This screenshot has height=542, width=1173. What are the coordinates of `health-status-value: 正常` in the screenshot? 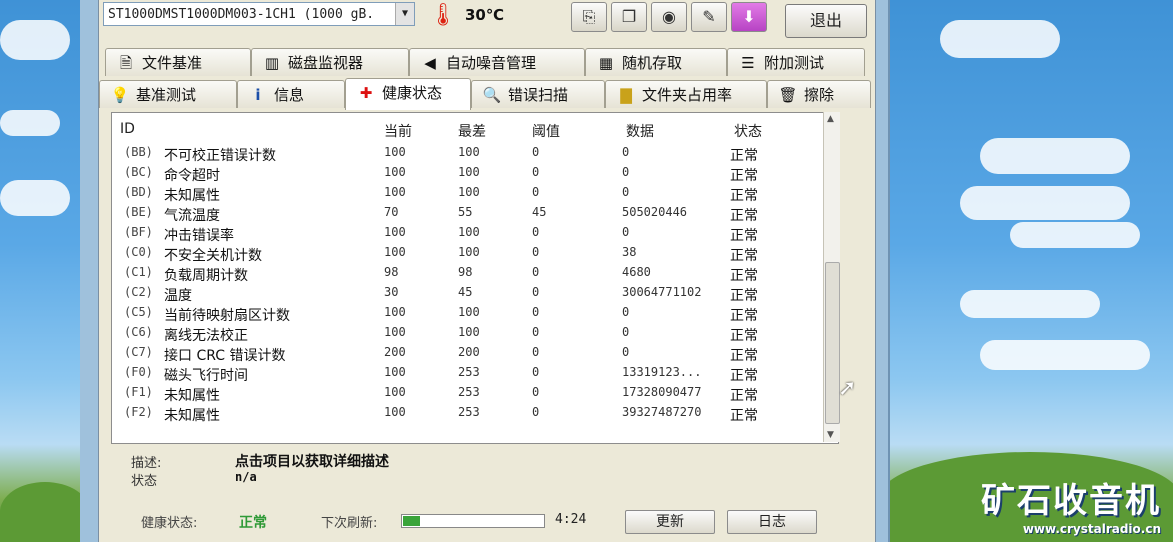 It's located at (253, 523).